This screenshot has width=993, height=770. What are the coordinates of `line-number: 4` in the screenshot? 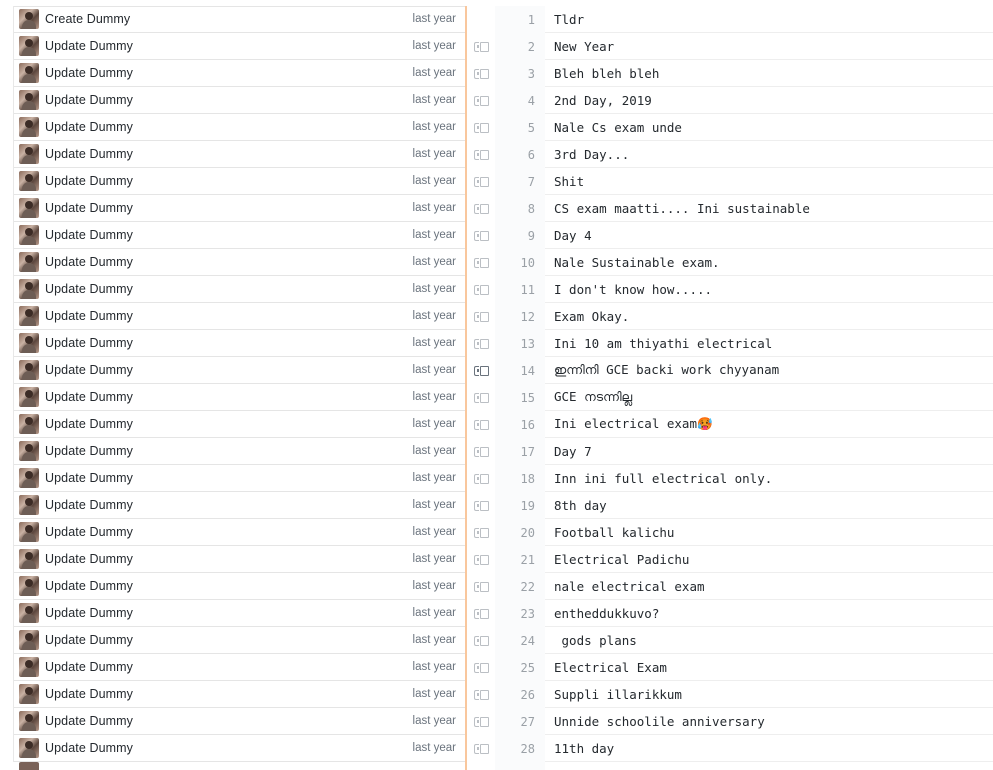 It's located at (520, 100).